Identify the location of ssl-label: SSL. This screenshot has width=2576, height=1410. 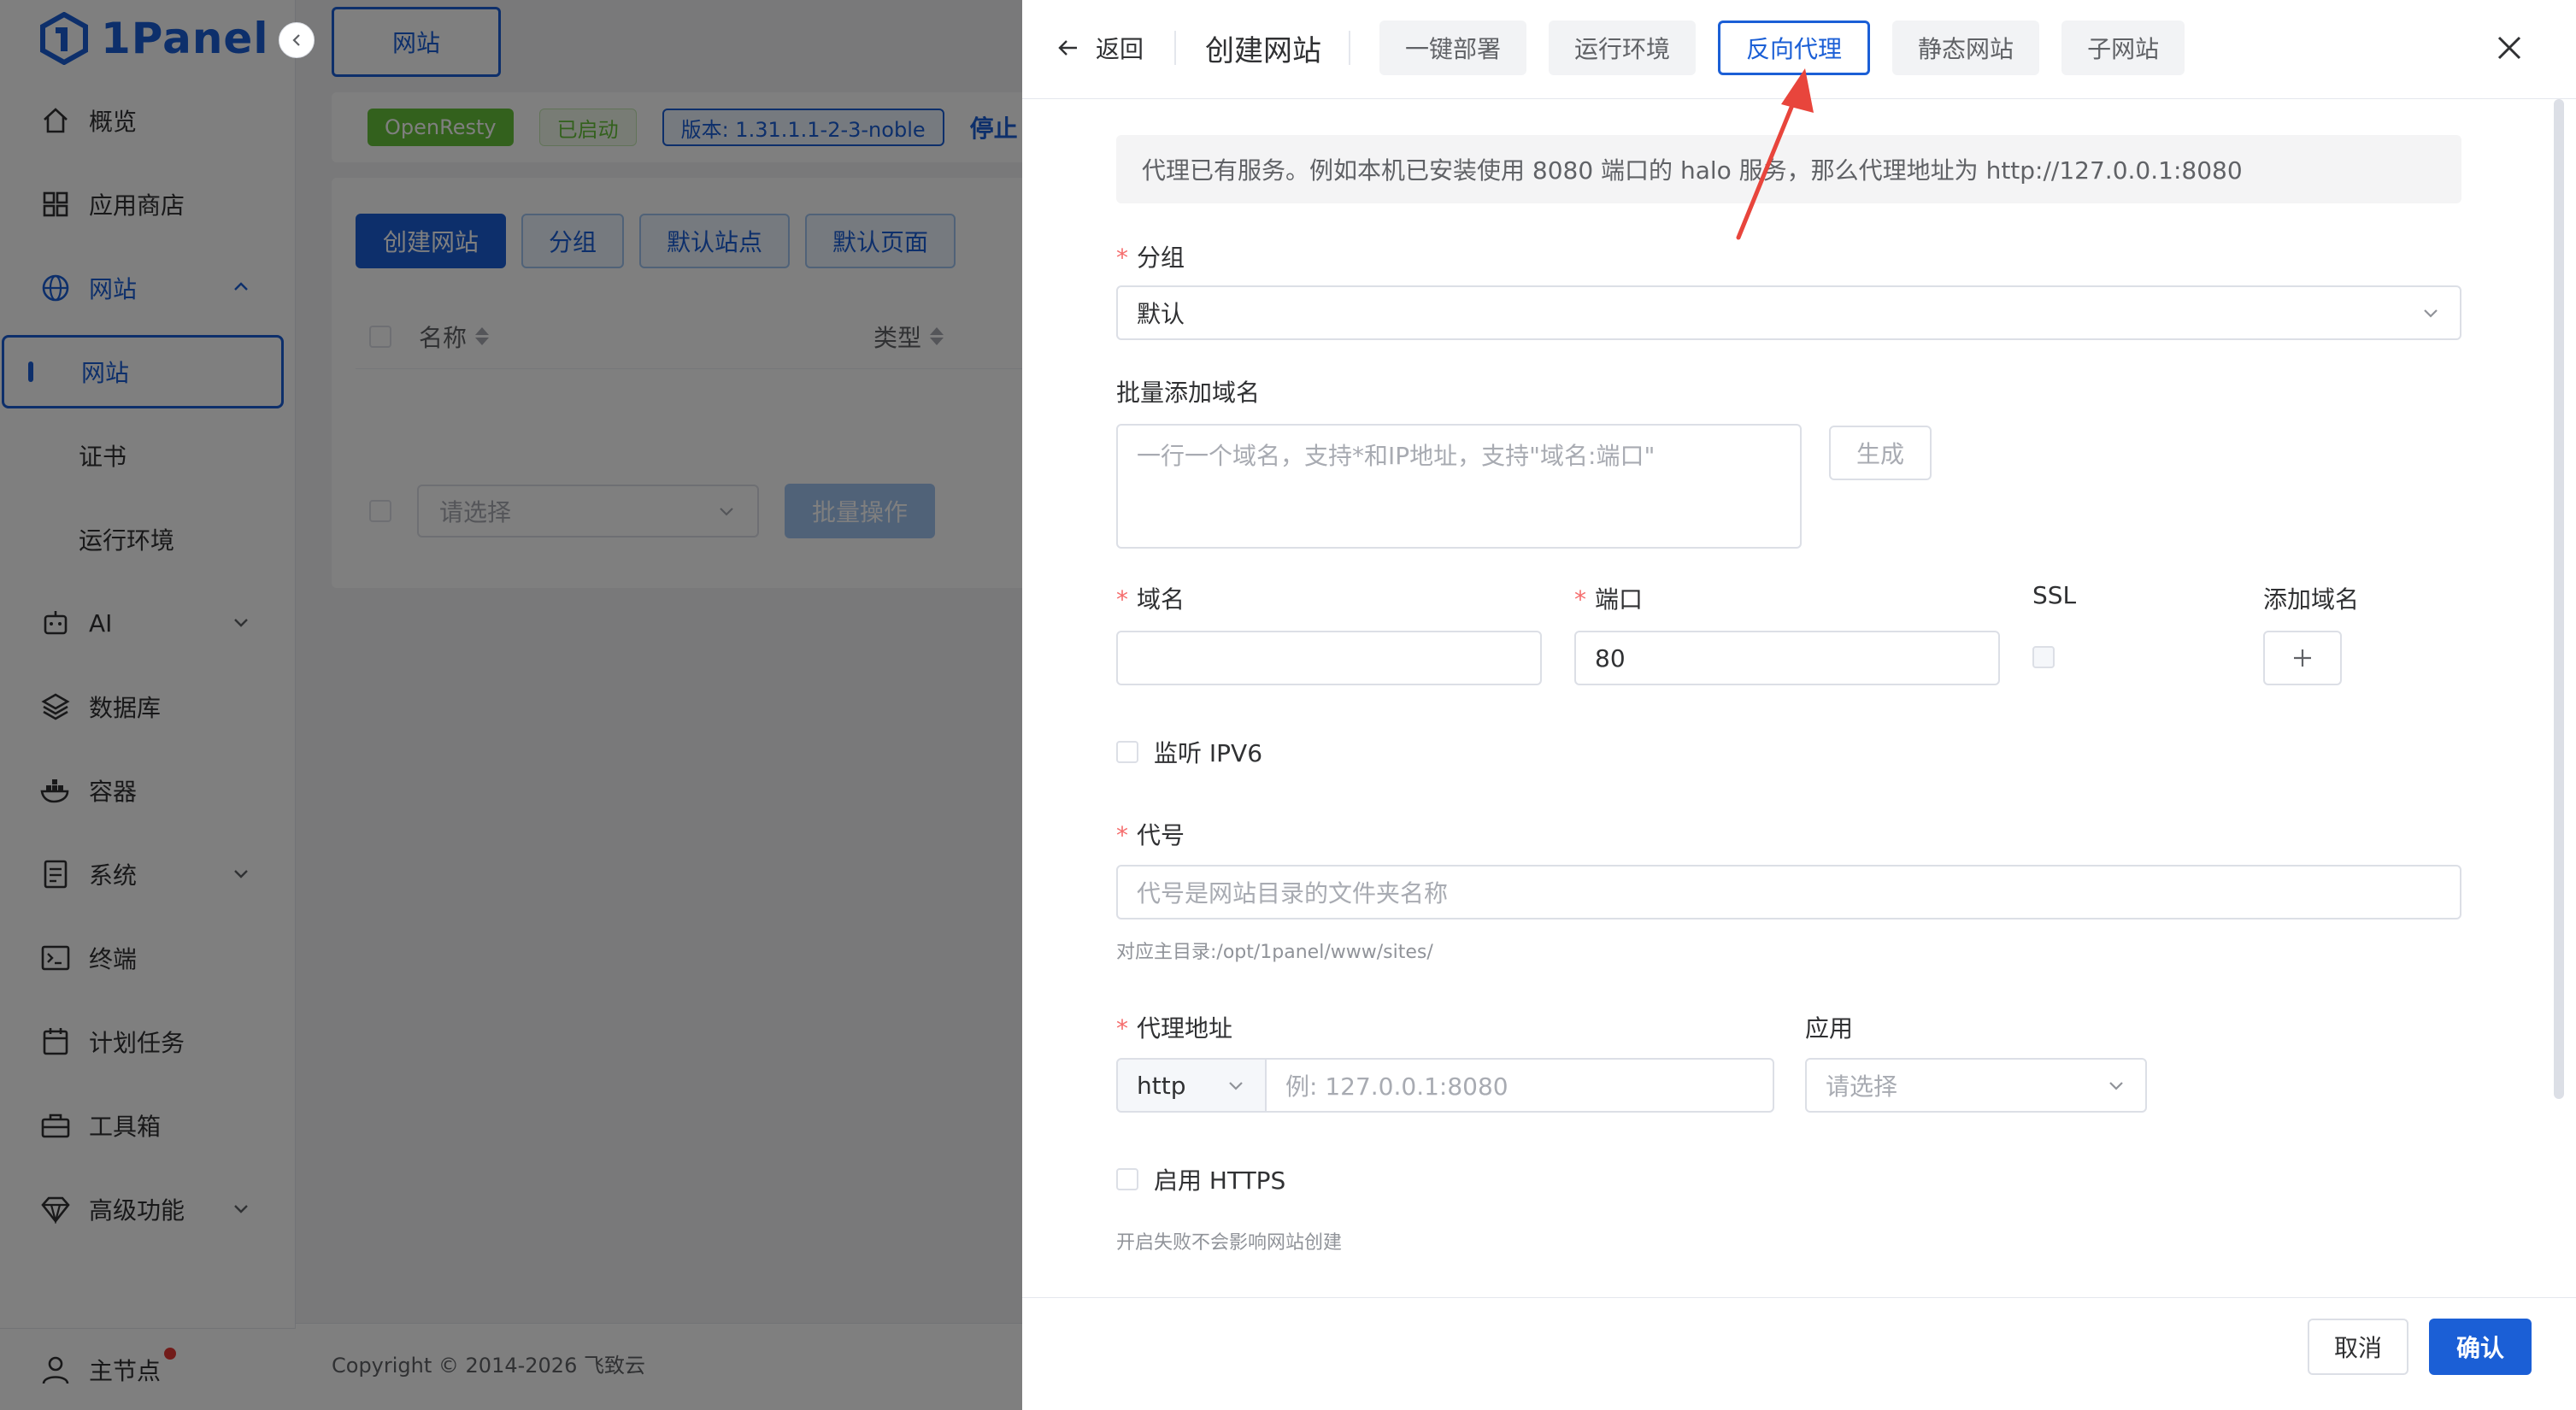
(2054, 595).